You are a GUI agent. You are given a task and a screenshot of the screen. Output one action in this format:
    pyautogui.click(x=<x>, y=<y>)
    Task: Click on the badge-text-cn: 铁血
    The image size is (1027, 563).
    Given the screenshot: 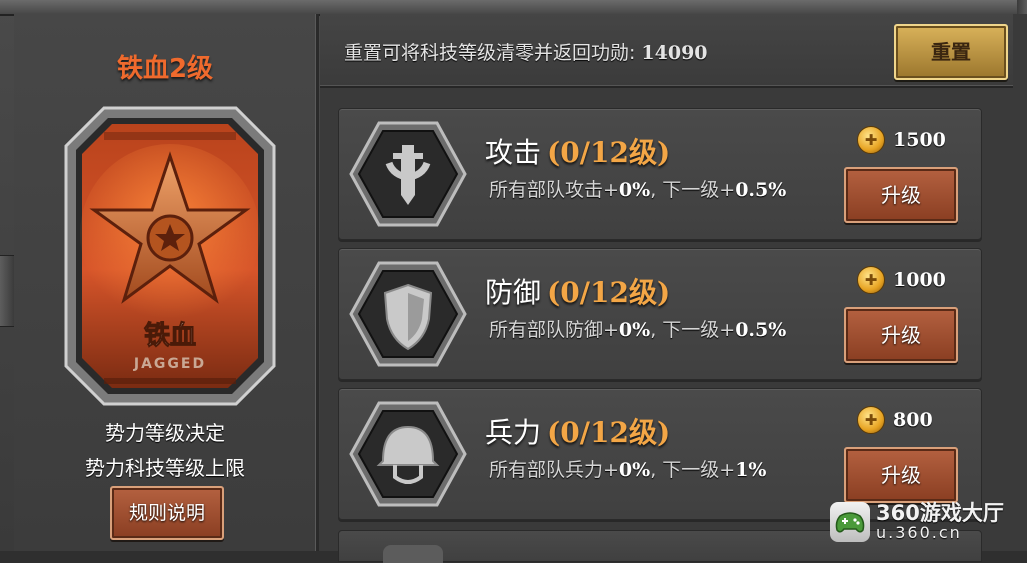 What is the action you would take?
    pyautogui.click(x=170, y=335)
    